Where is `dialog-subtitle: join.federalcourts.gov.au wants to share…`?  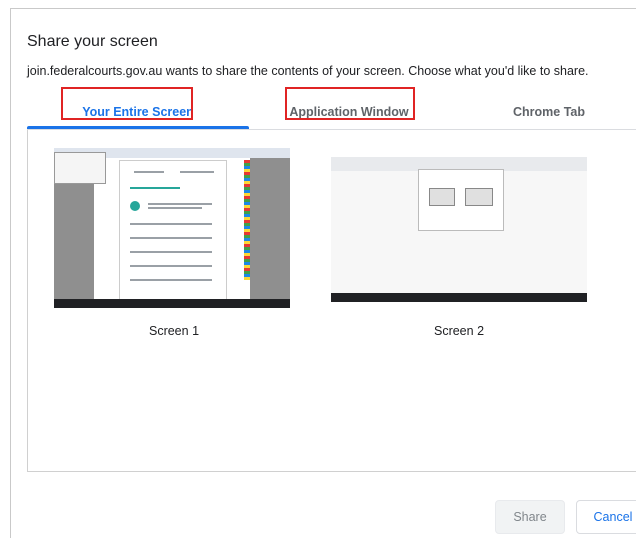 dialog-subtitle: join.federalcourts.gov.au wants to share… is located at coordinates (308, 71).